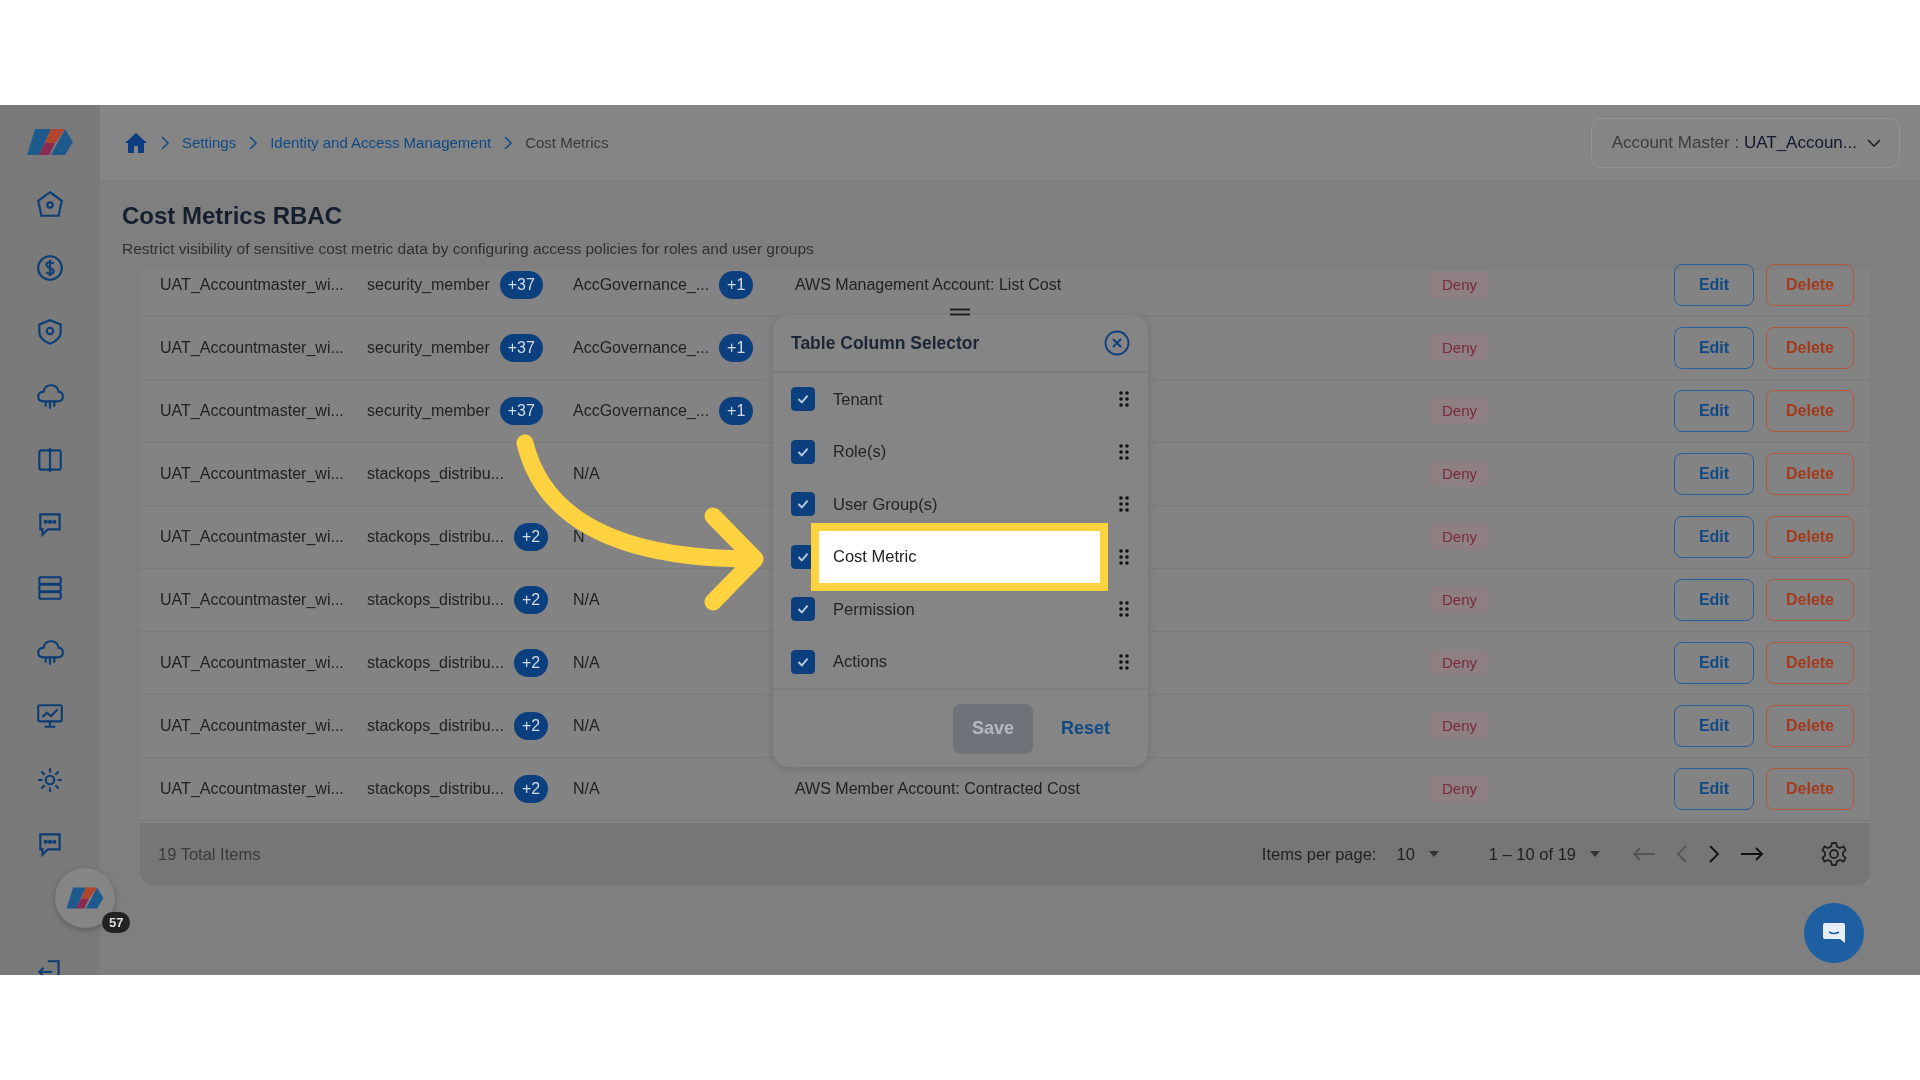 This screenshot has width=1920, height=1080. What do you see at coordinates (209, 142) in the screenshot?
I see `breadcrumb-link: Settings` at bounding box center [209, 142].